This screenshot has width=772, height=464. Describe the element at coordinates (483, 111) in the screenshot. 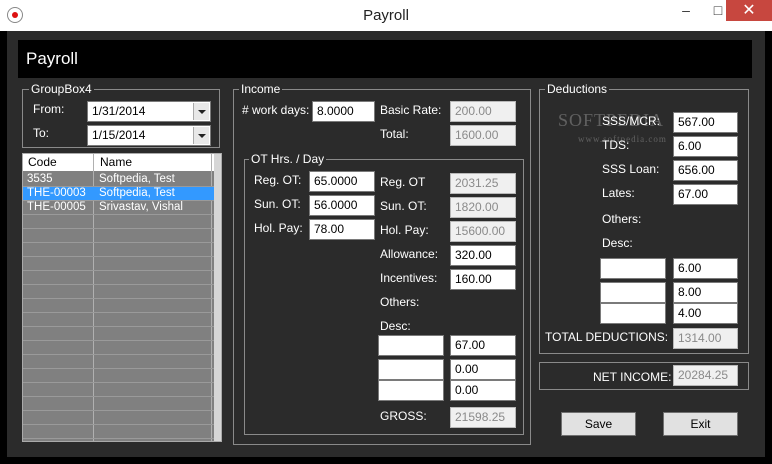

I see `basic-rate-field: 200.00` at that location.